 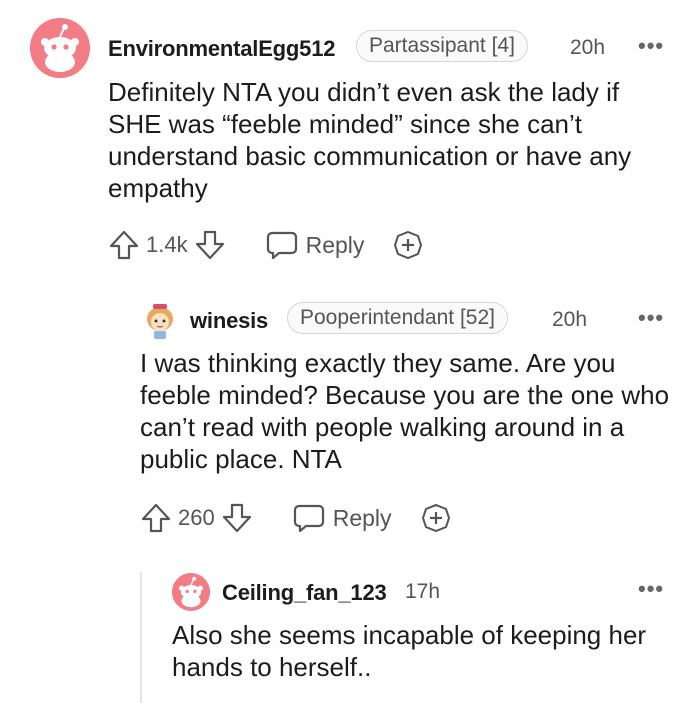 I want to click on user-flair: Partassipant [4], so click(x=442, y=46).